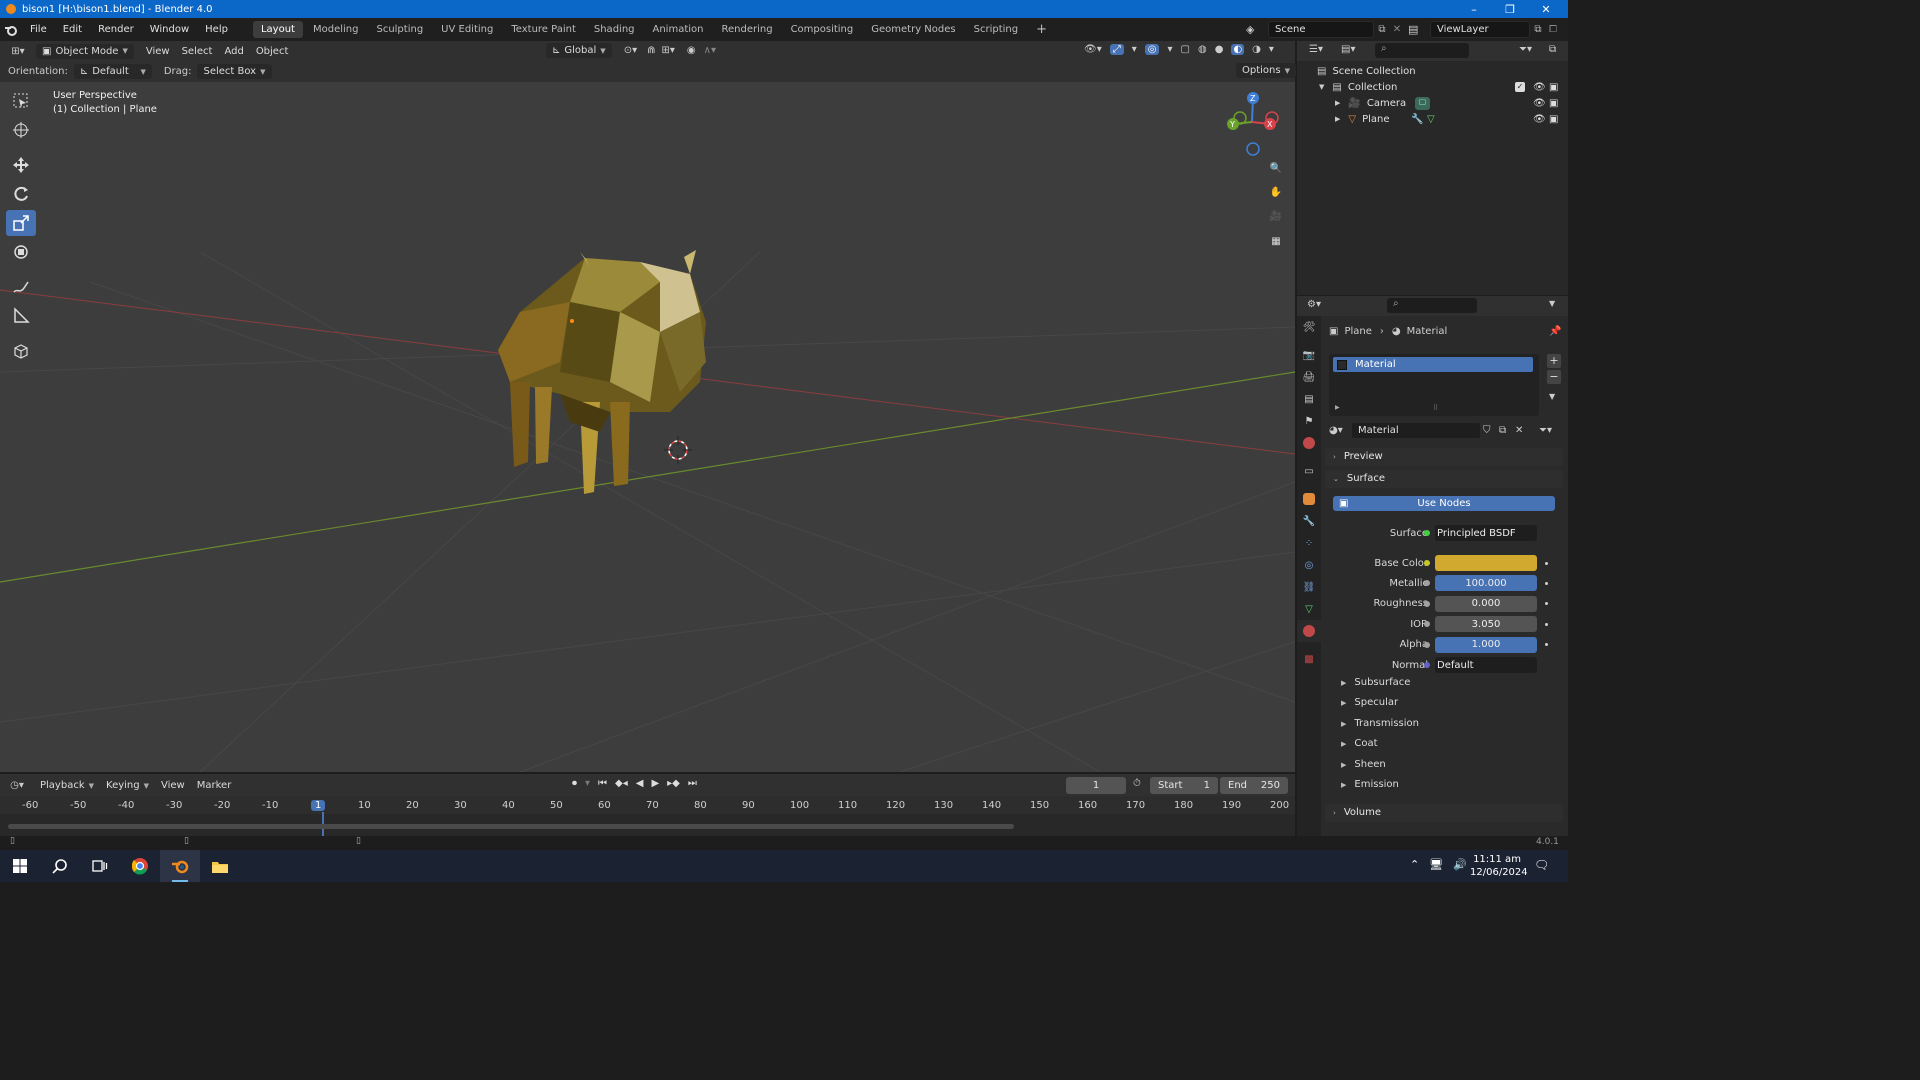 The width and height of the screenshot is (1920, 1080). Describe the element at coordinates (1552, 303) in the screenshot. I see `properties-options-icon: ▼` at that location.